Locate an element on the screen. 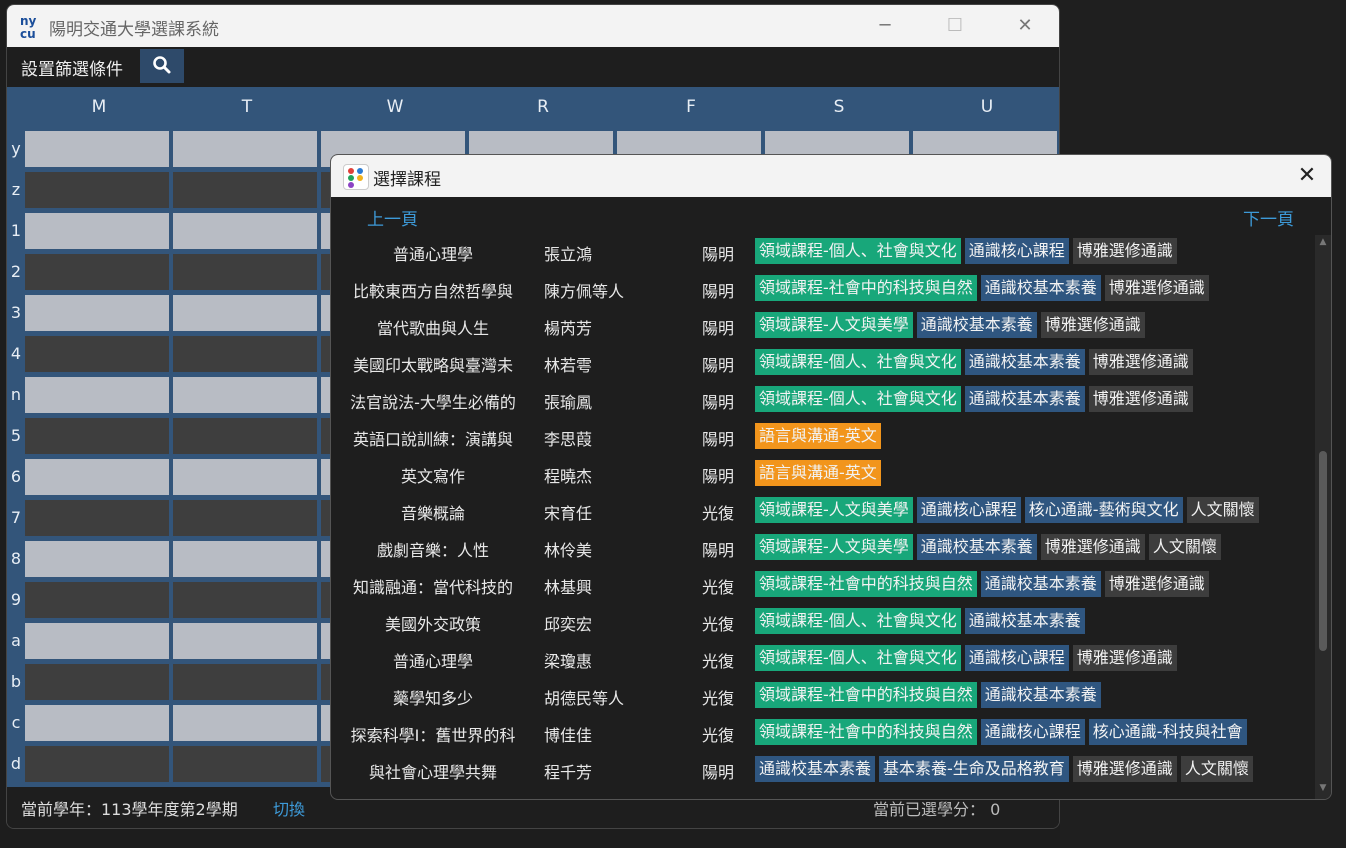  search-button is located at coordinates (162, 66).